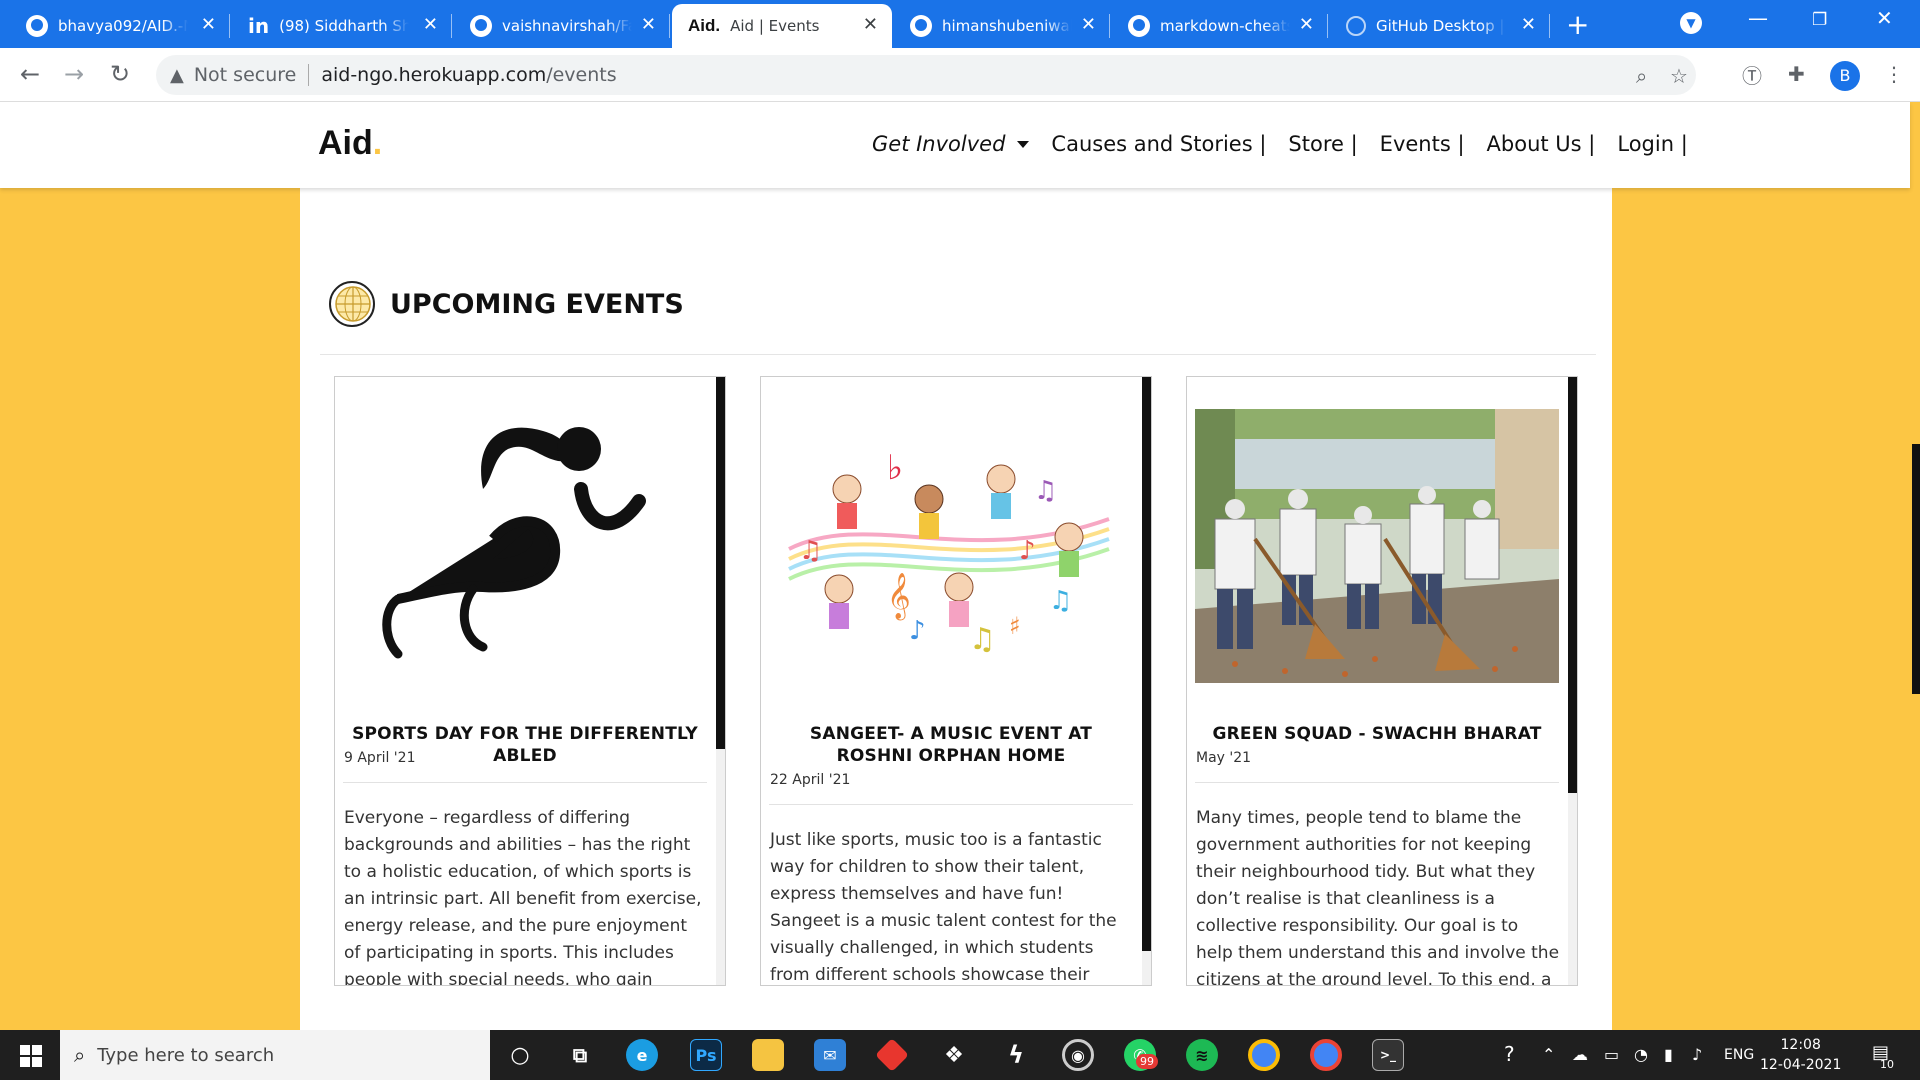 Image resolution: width=1920 pixels, height=1080 pixels. What do you see at coordinates (123, 26) in the screenshot?
I see `tab-title: bhavya092/AID.-N` at bounding box center [123, 26].